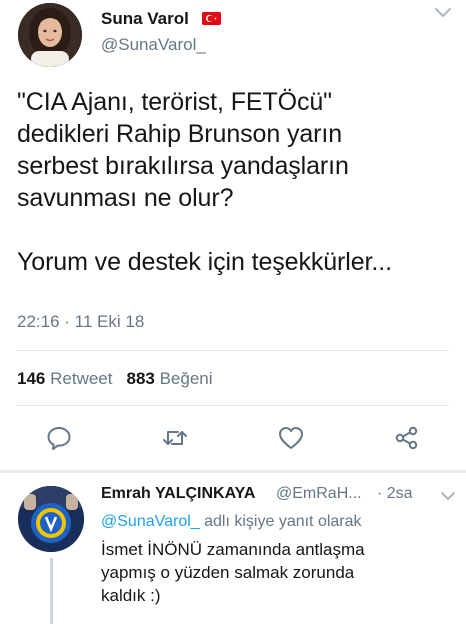 The image size is (466, 624). What do you see at coordinates (175, 438) in the screenshot?
I see `retweet-icon` at bounding box center [175, 438].